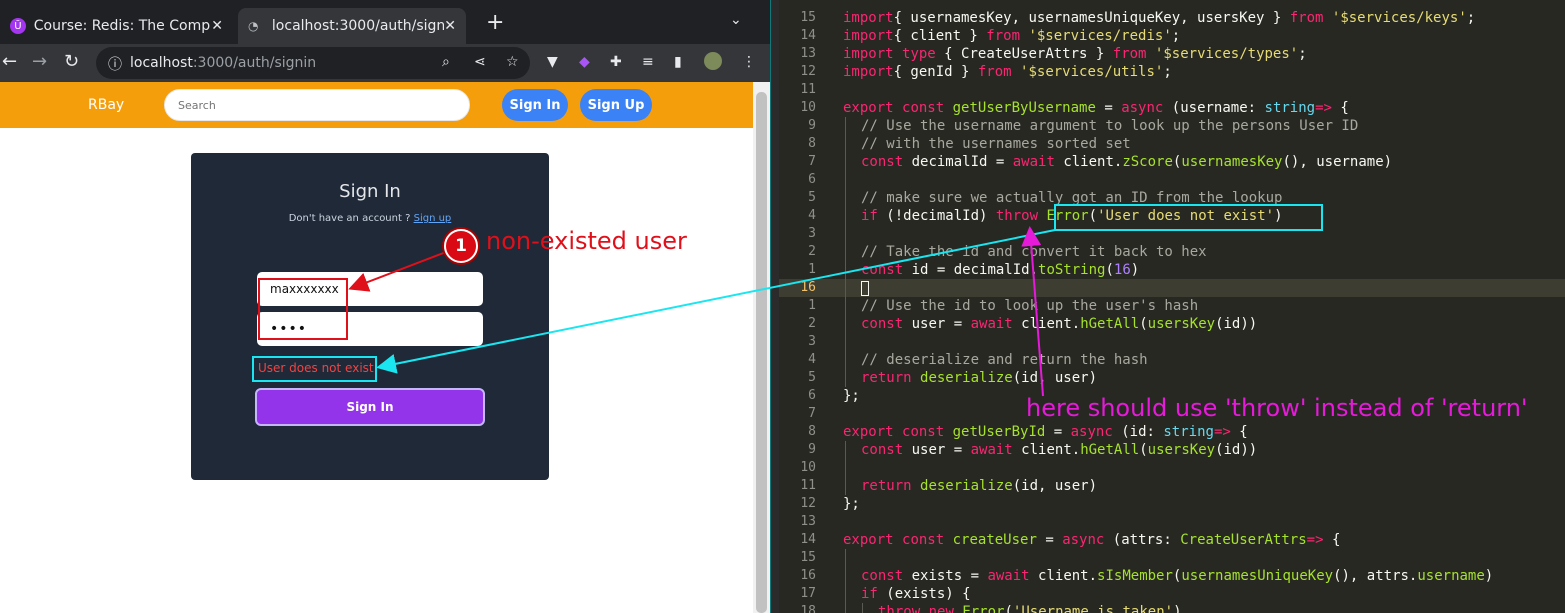 The height and width of the screenshot is (613, 1565). Describe the element at coordinates (713, 61) in the screenshot. I see `avatar` at that location.